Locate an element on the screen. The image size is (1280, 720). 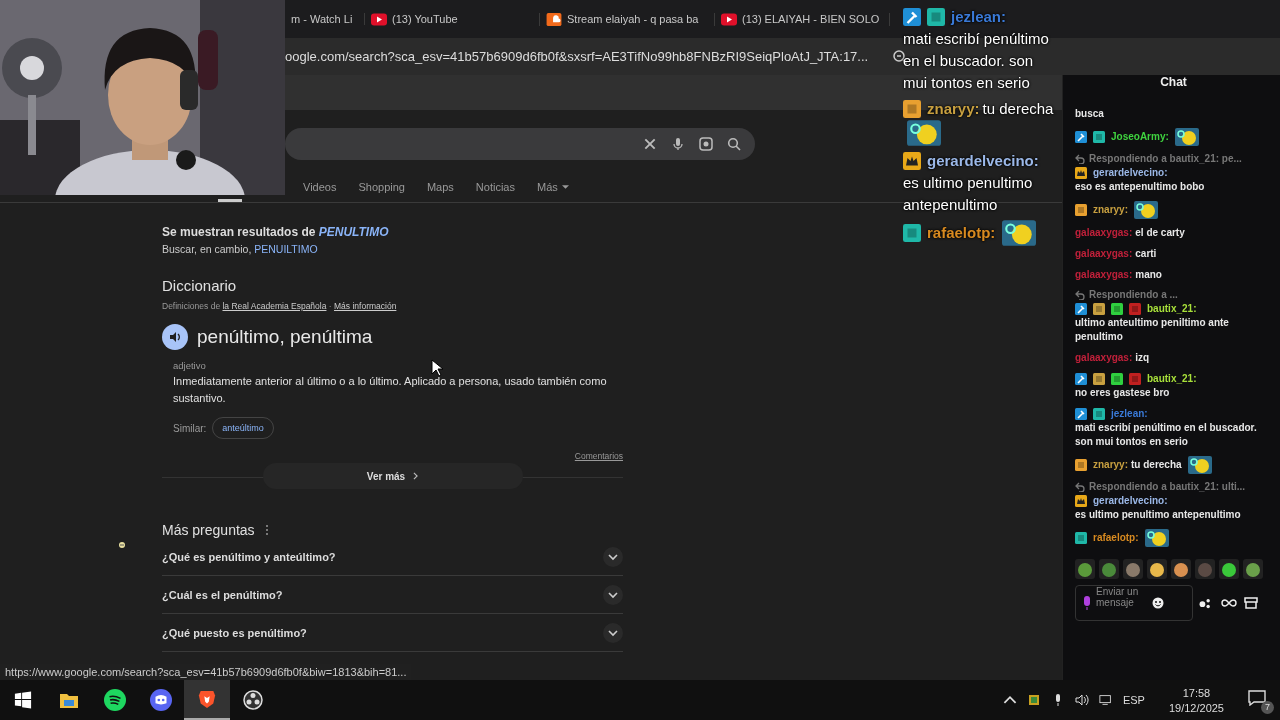
spelling-notice: Se muestran resultados de PENULTIMO is located at coordinates (276, 232).